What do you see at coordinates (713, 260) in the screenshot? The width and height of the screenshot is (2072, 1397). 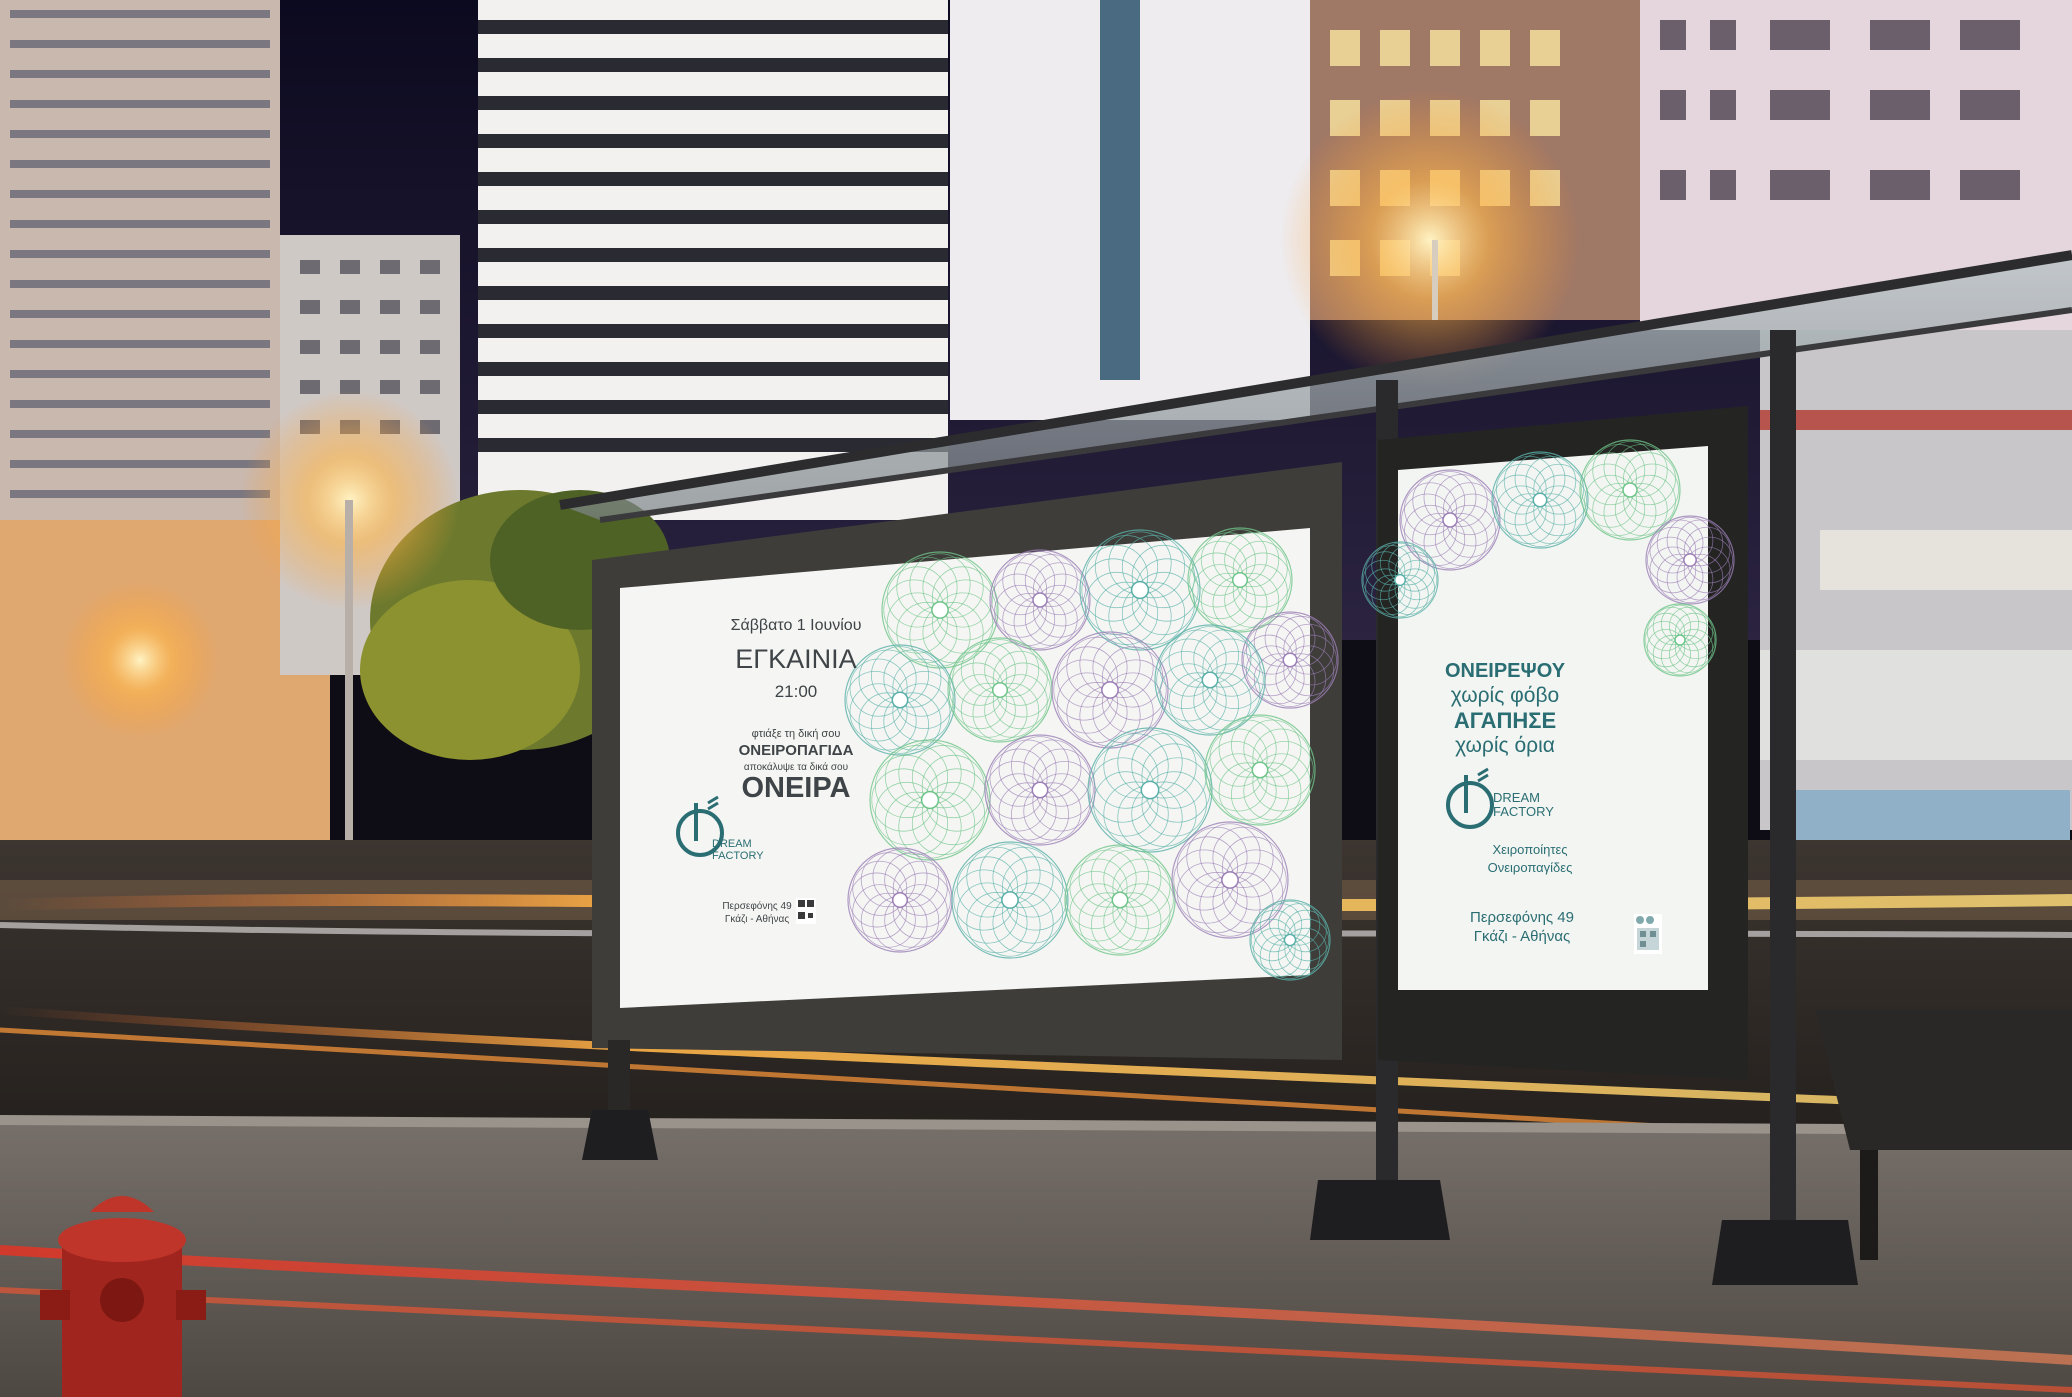 I see `striped-tower` at bounding box center [713, 260].